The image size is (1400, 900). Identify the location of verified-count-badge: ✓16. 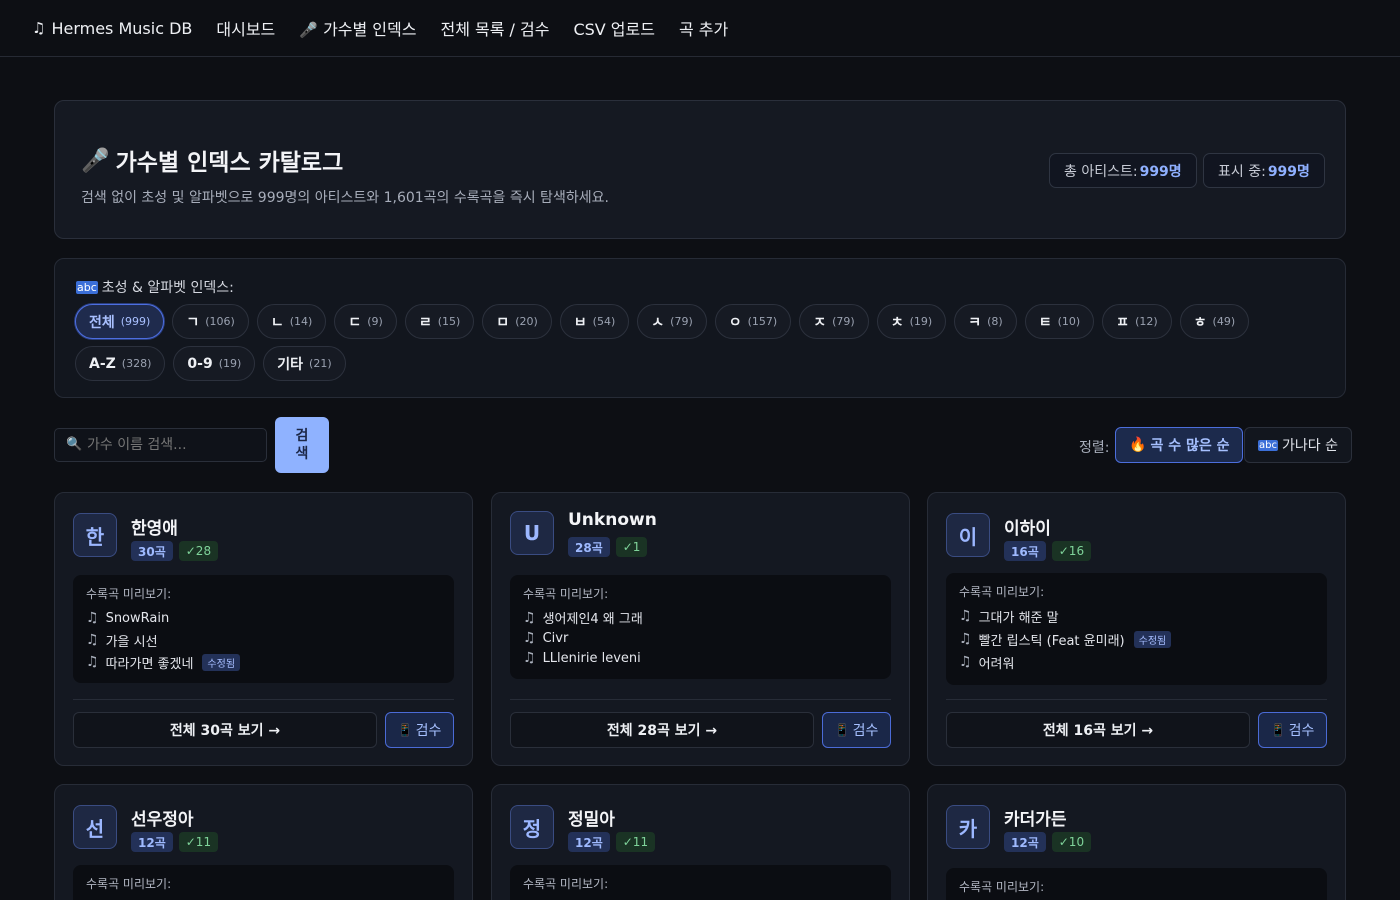
(1071, 551).